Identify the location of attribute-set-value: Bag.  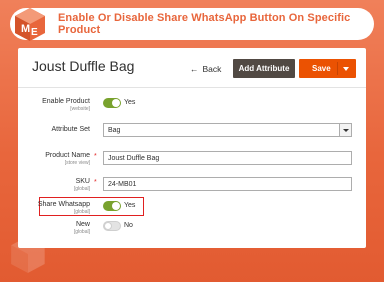
(114, 130).